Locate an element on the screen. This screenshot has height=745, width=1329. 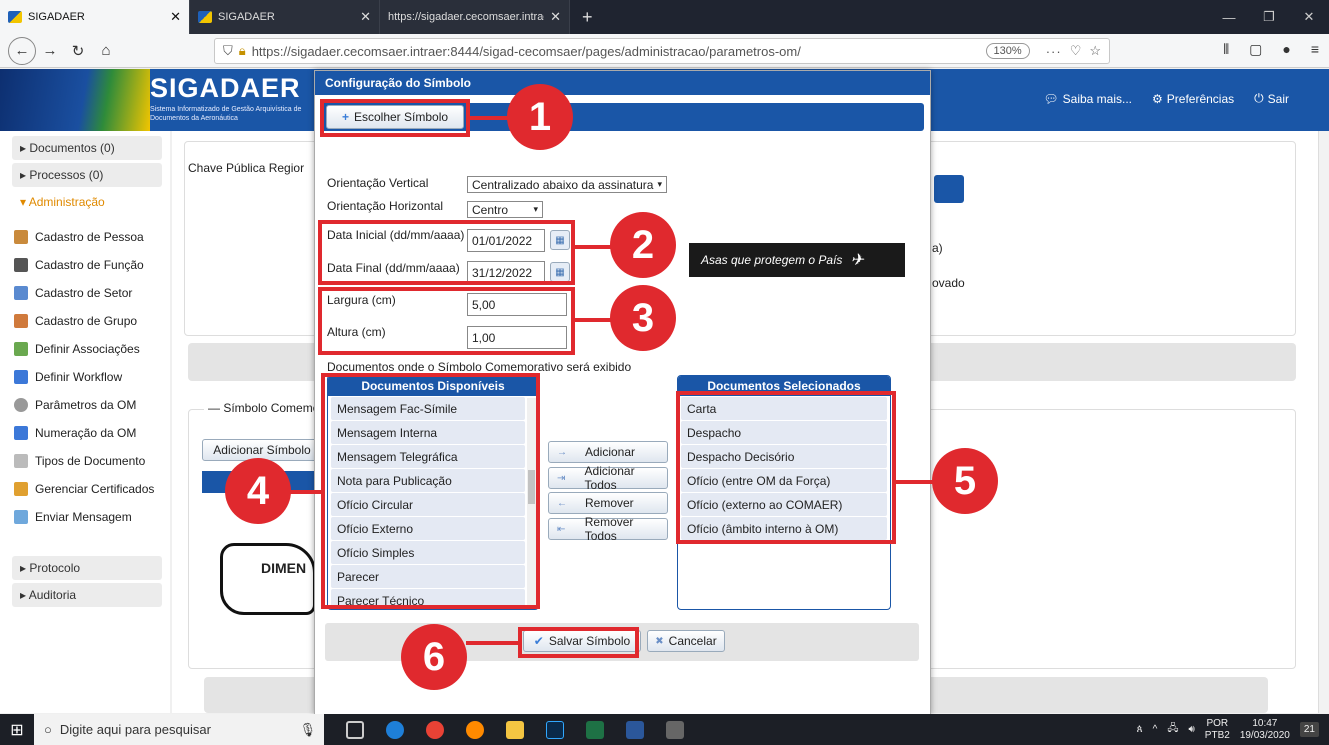
taskbar-apps is located at coordinates (515, 729).